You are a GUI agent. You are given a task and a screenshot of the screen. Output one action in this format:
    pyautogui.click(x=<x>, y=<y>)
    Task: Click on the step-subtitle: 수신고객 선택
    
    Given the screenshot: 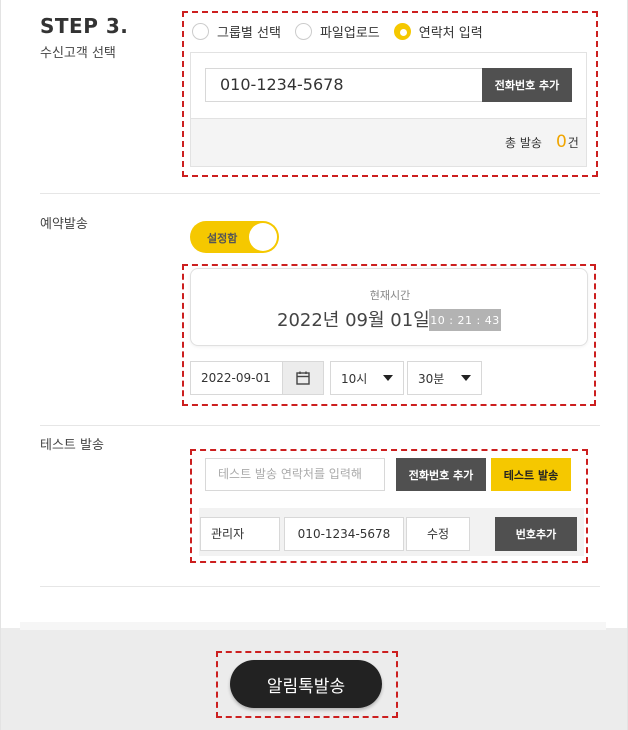 What is the action you would take?
    pyautogui.click(x=78, y=53)
    